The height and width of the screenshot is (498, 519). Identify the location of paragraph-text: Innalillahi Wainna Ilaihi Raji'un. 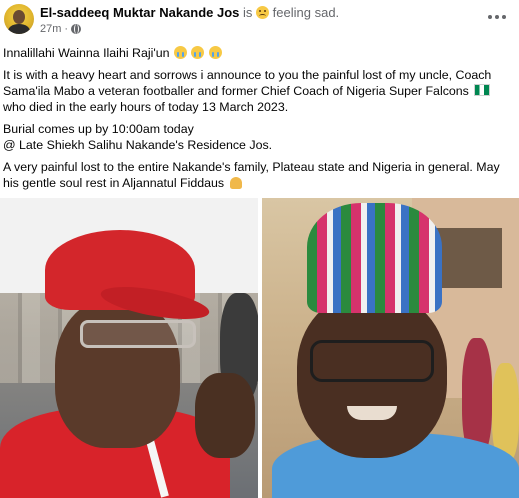
(86, 53).